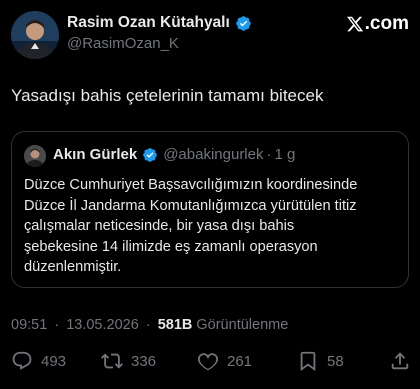 This screenshot has width=420, height=389. I want to click on quote-text-line: düzenlenmiştir., so click(73, 267).